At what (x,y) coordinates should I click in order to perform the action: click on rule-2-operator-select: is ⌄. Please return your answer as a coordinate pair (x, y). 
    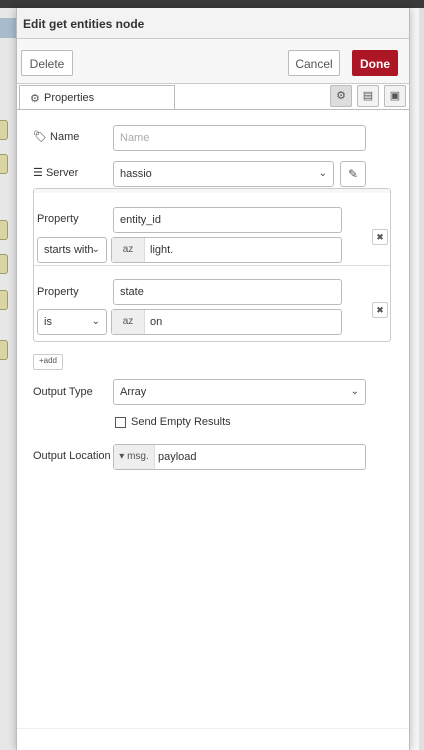
    Looking at the image, I should click on (72, 322).